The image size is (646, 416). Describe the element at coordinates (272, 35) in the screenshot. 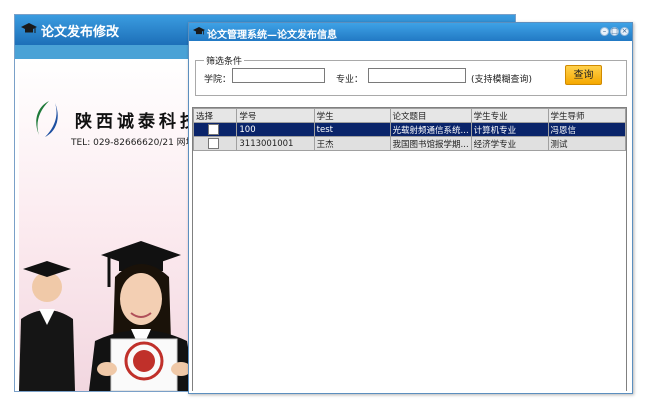

I see `window-title: 论文管理系统—论文发布信息` at that location.